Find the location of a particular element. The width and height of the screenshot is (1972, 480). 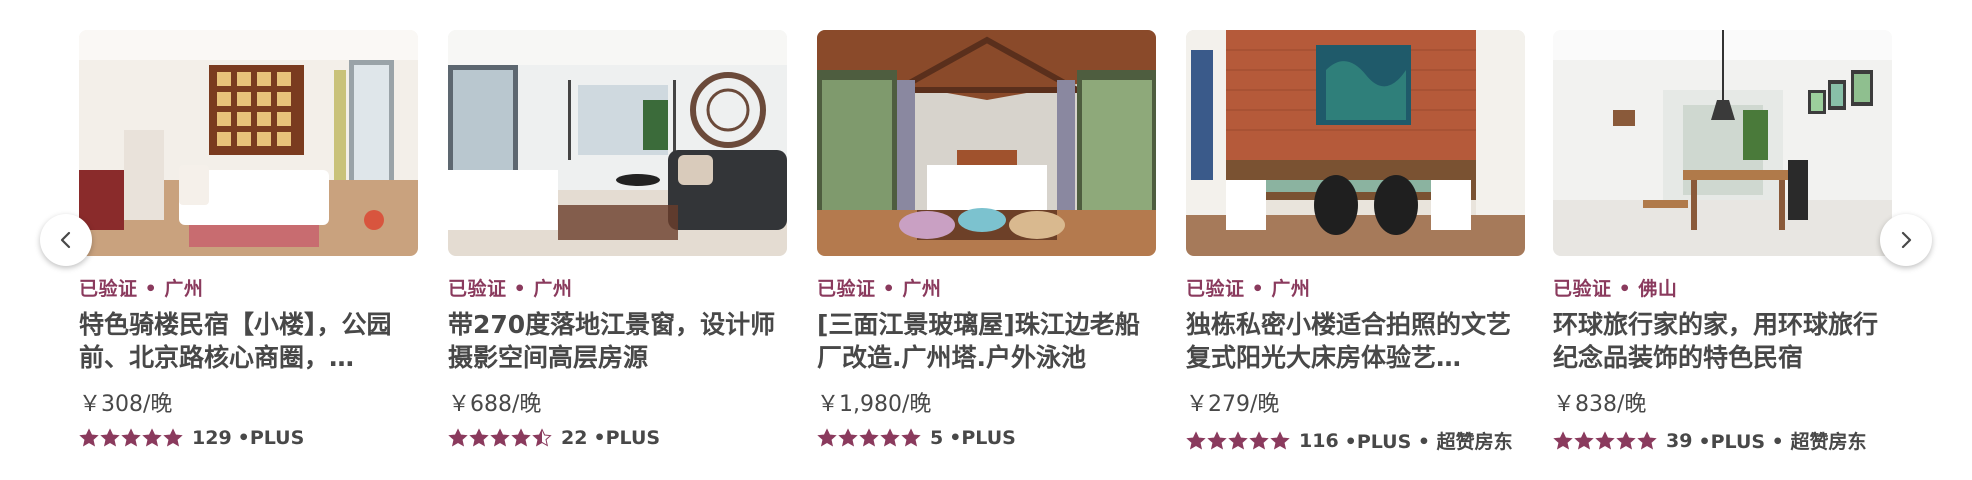

listing-location: 已验证 • 佛山 is located at coordinates (1615, 288).